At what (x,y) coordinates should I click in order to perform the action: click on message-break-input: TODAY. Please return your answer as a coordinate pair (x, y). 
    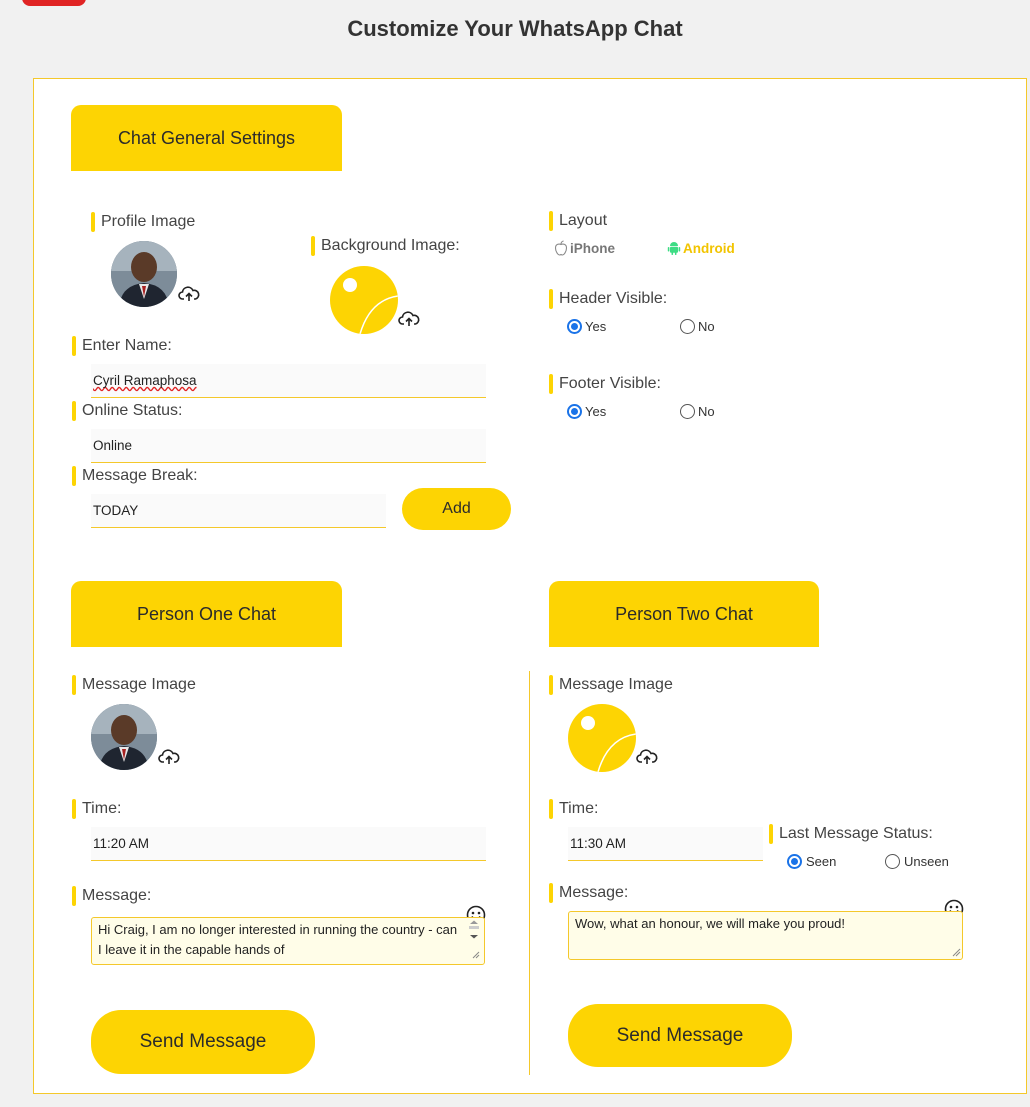
    Looking at the image, I should click on (238, 511).